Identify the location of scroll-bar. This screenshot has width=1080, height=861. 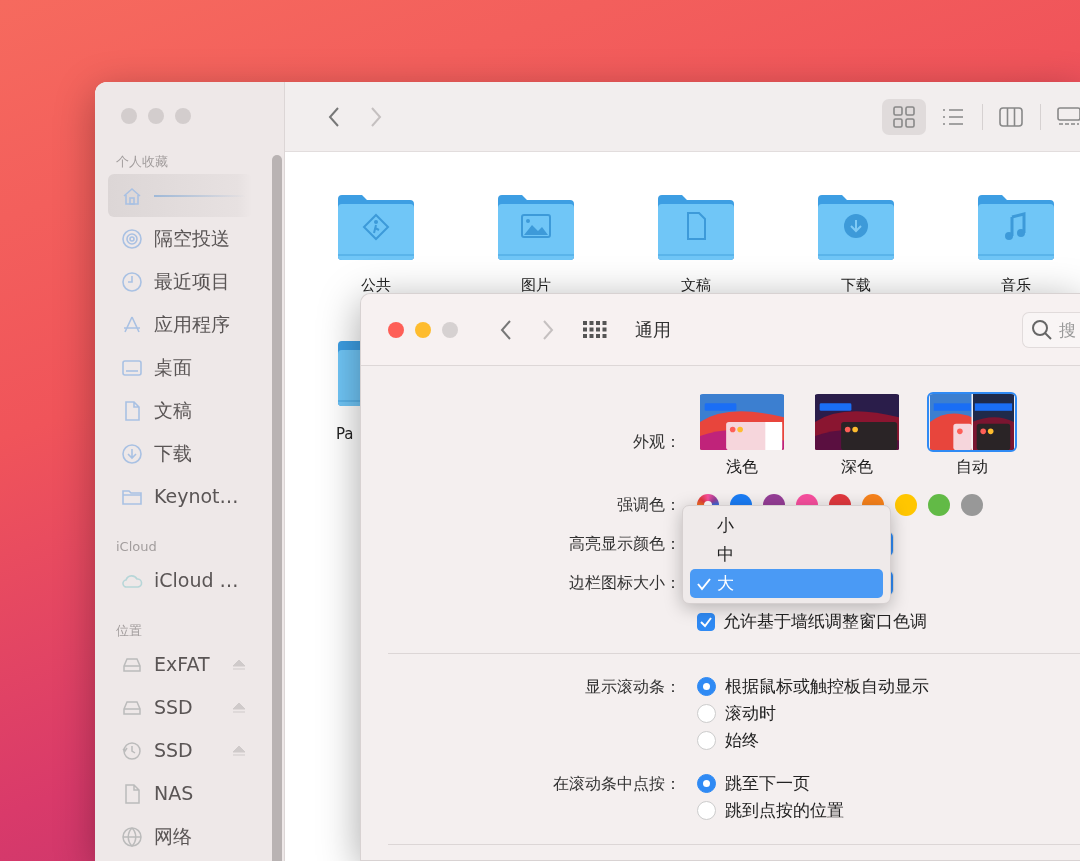
(277, 508).